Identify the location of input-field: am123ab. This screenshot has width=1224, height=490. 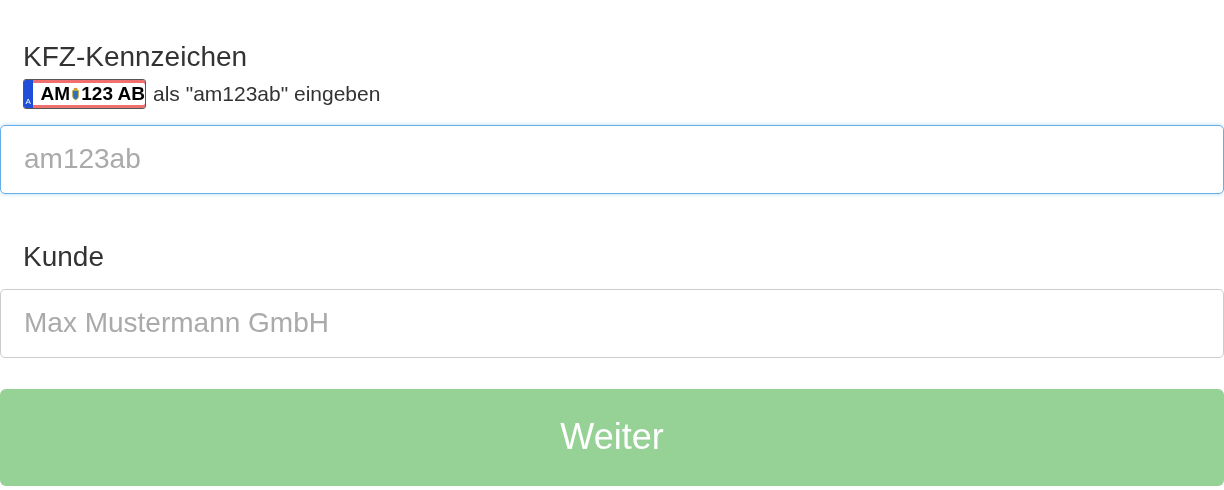
(612, 159).